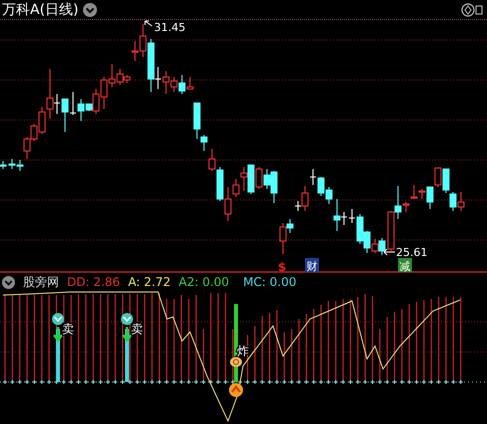  Describe the element at coordinates (149, 282) in the screenshot. I see `indicator-value: A: 2.72` at that location.